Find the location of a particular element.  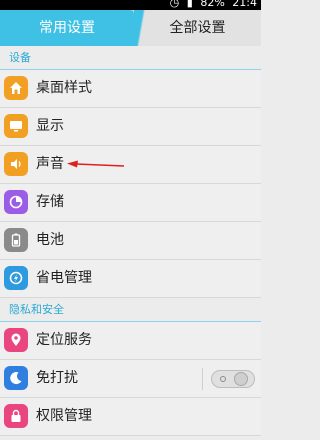

settings-item-storage: 存储 is located at coordinates (130, 203).